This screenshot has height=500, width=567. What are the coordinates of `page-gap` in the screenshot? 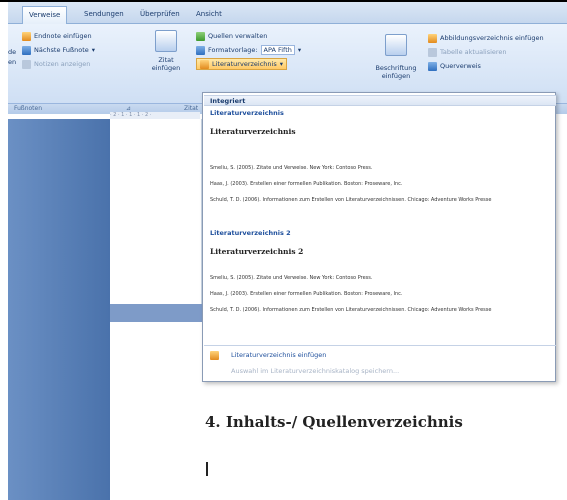 It's located at (157, 313).